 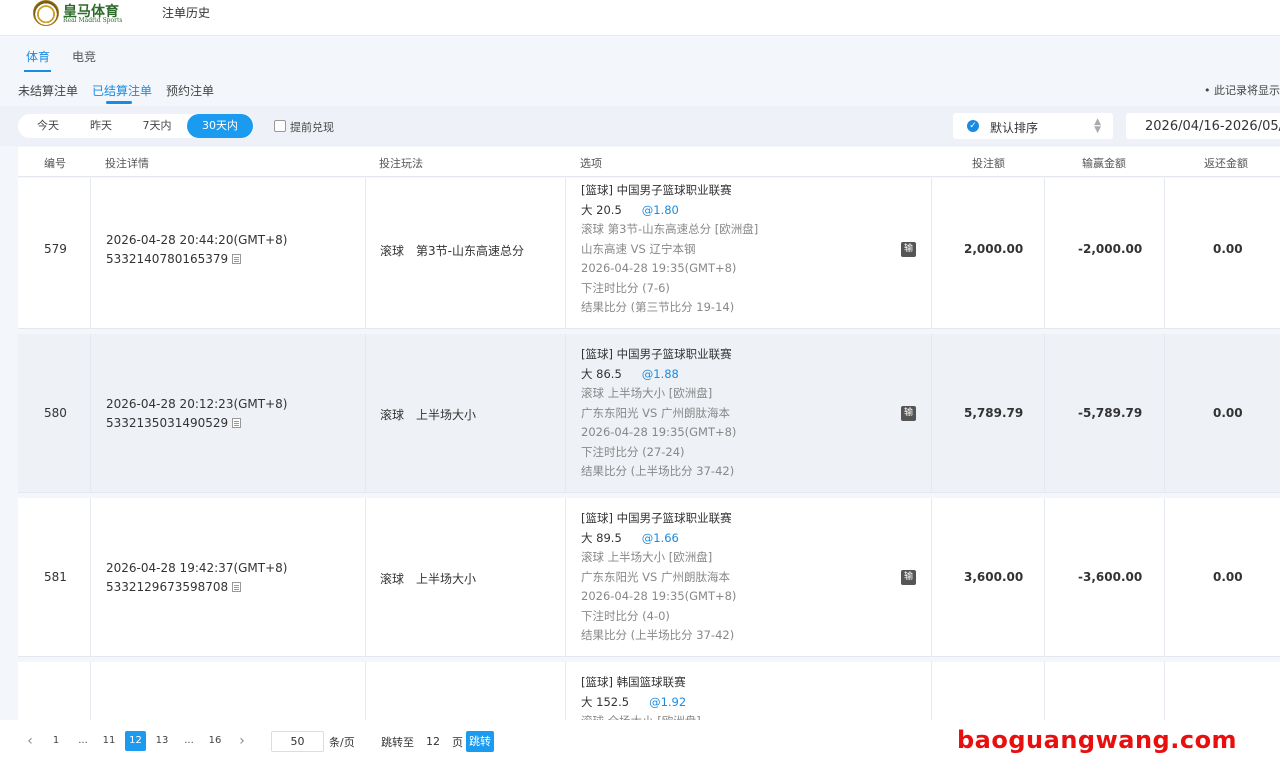 I want to click on pick: 大 86.5 @1.88, so click(x=630, y=373).